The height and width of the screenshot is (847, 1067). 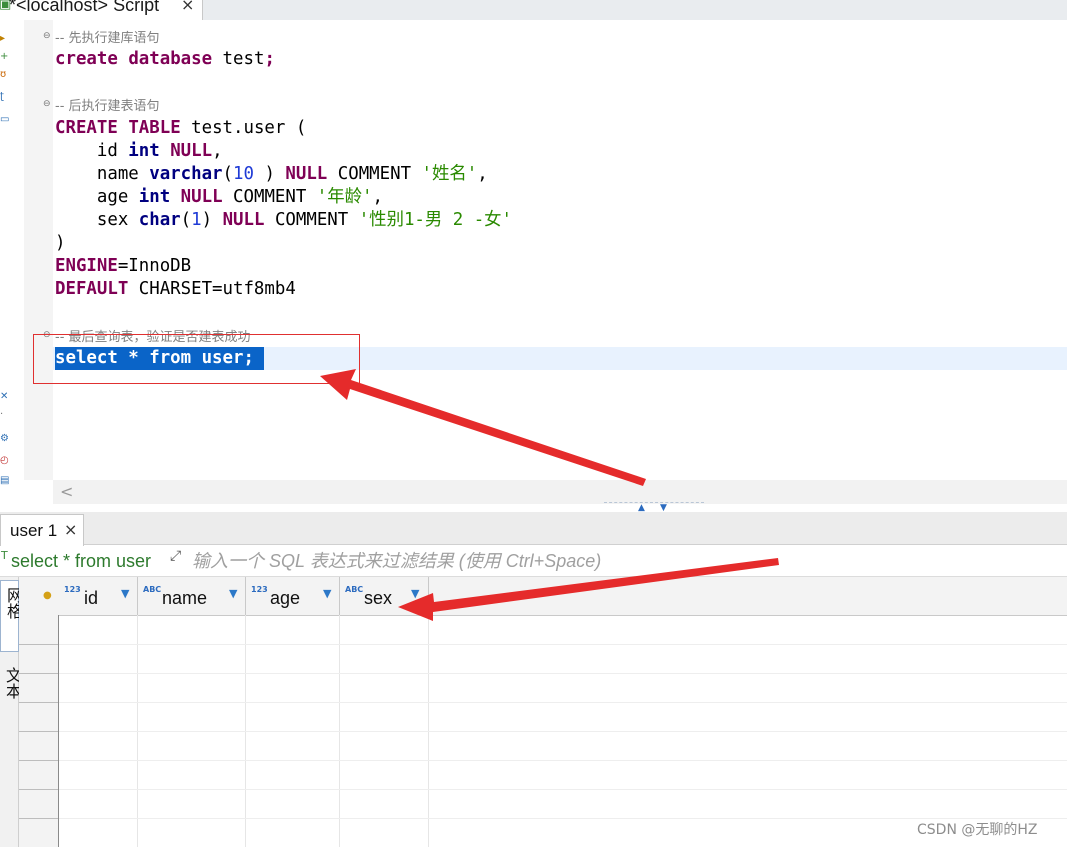 What do you see at coordinates (588, 589) in the screenshot?
I see `annotation-arrow-to-columns` at bounding box center [588, 589].